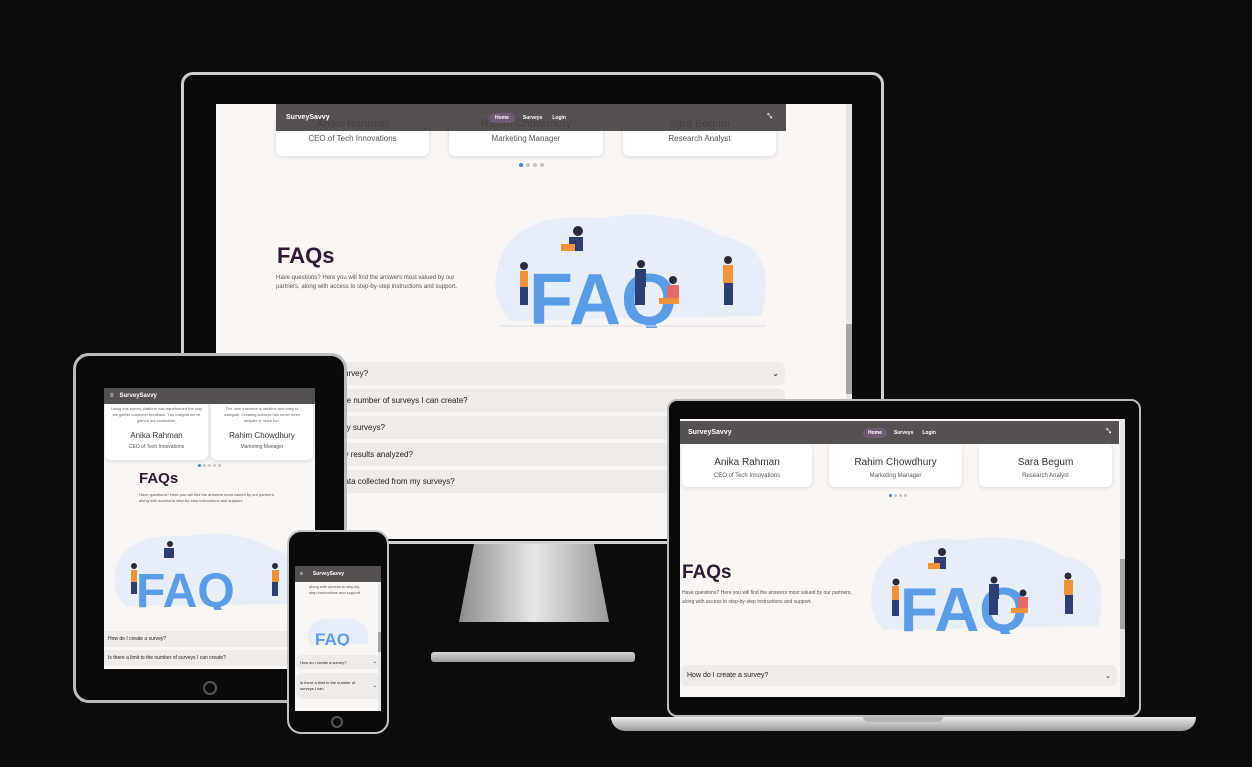 Image resolution: width=1252 pixels, height=767 pixels. What do you see at coordinates (903, 719) in the screenshot?
I see `laptop-notch` at bounding box center [903, 719].